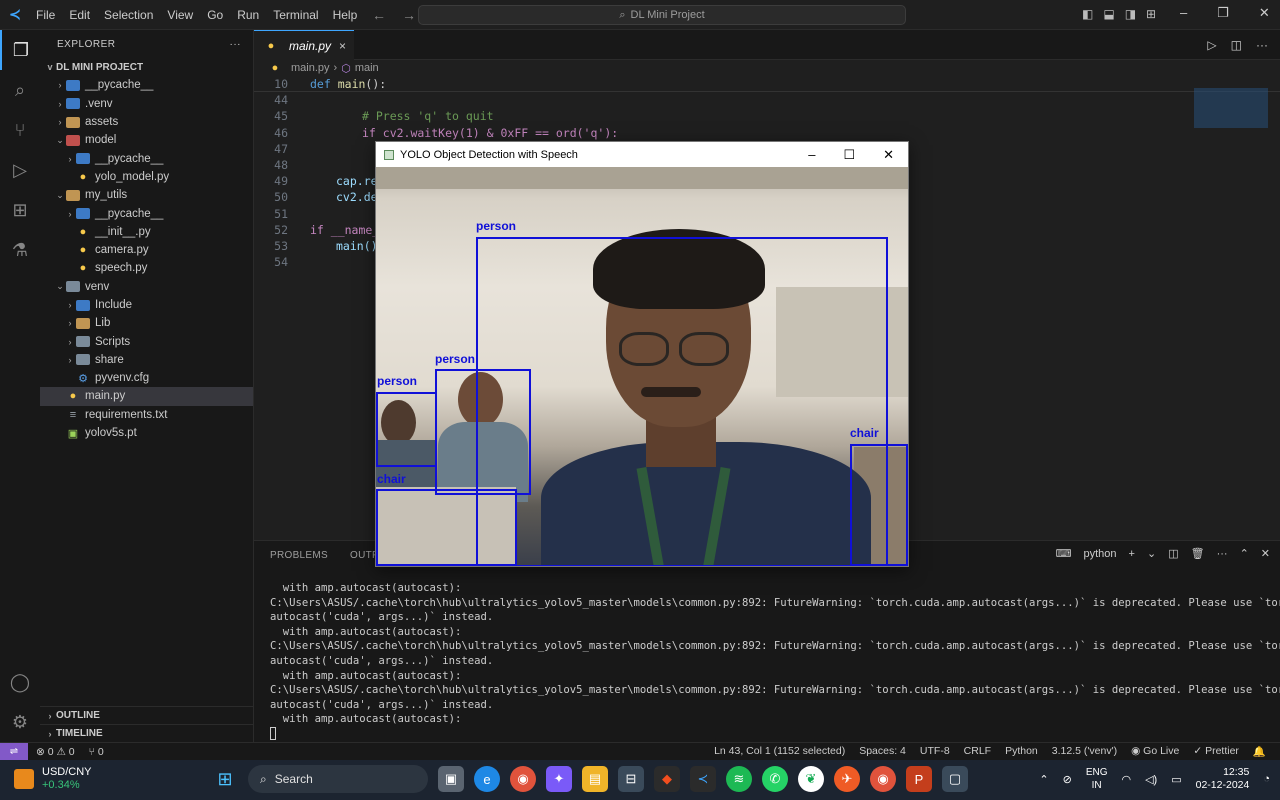 This screenshot has width=1280, height=800. What do you see at coordinates (1223, 13) in the screenshot?
I see `maximize-icon: ❐` at bounding box center [1223, 13].